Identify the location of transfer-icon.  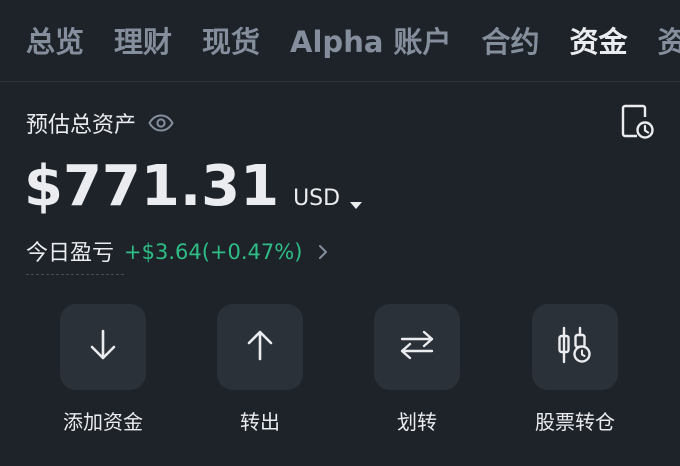
(417, 347).